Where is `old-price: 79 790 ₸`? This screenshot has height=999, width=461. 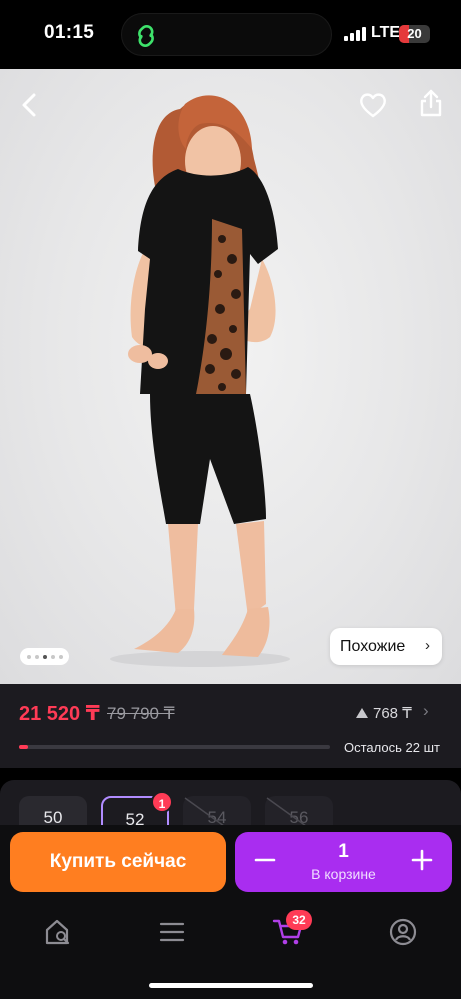 old-price: 79 790 ₸ is located at coordinates (141, 713).